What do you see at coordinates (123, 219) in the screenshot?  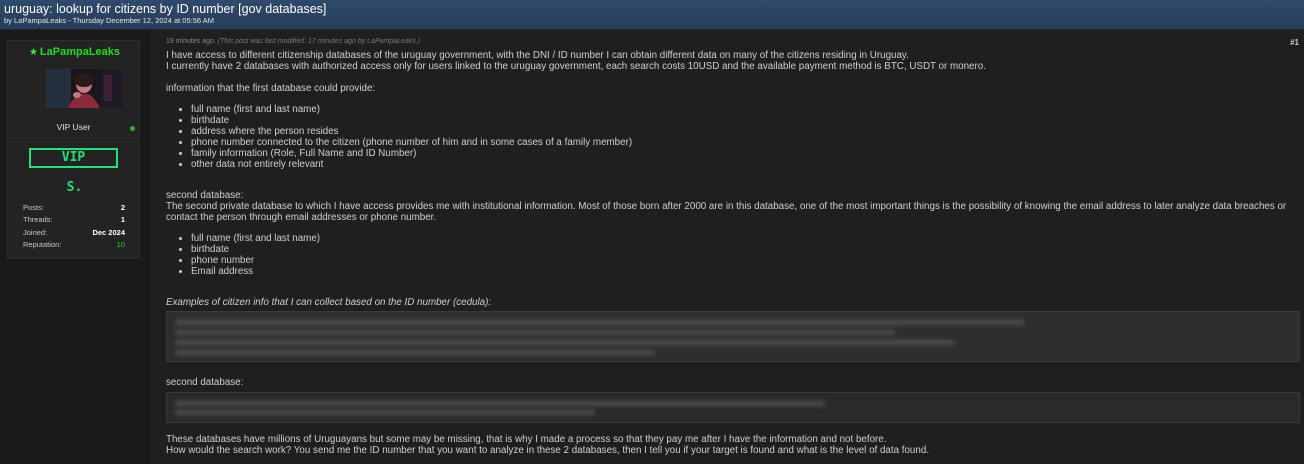 I see `stat-value: 1` at bounding box center [123, 219].